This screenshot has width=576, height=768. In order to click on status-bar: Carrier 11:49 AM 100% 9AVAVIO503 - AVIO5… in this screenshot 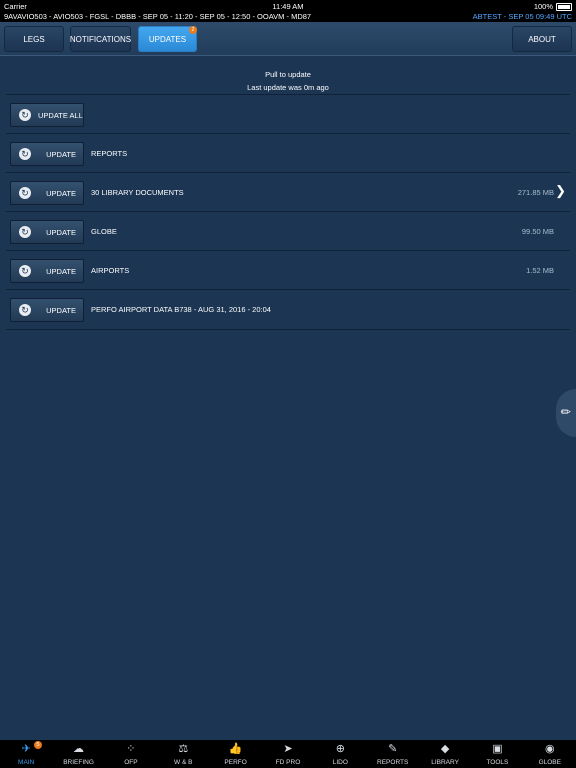, I will do `click(288, 11)`.